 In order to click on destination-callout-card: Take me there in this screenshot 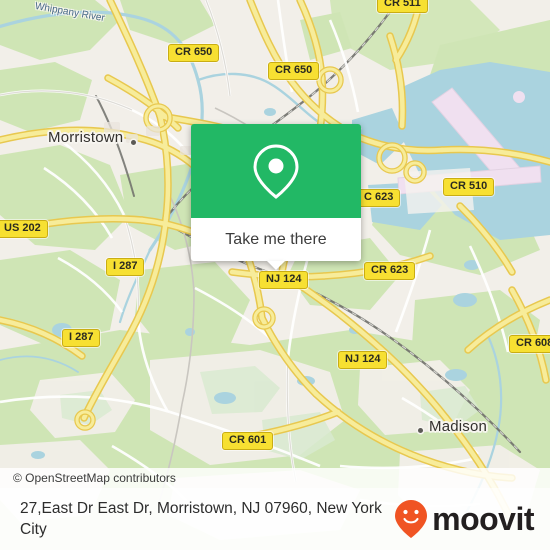, I will do `click(276, 197)`.